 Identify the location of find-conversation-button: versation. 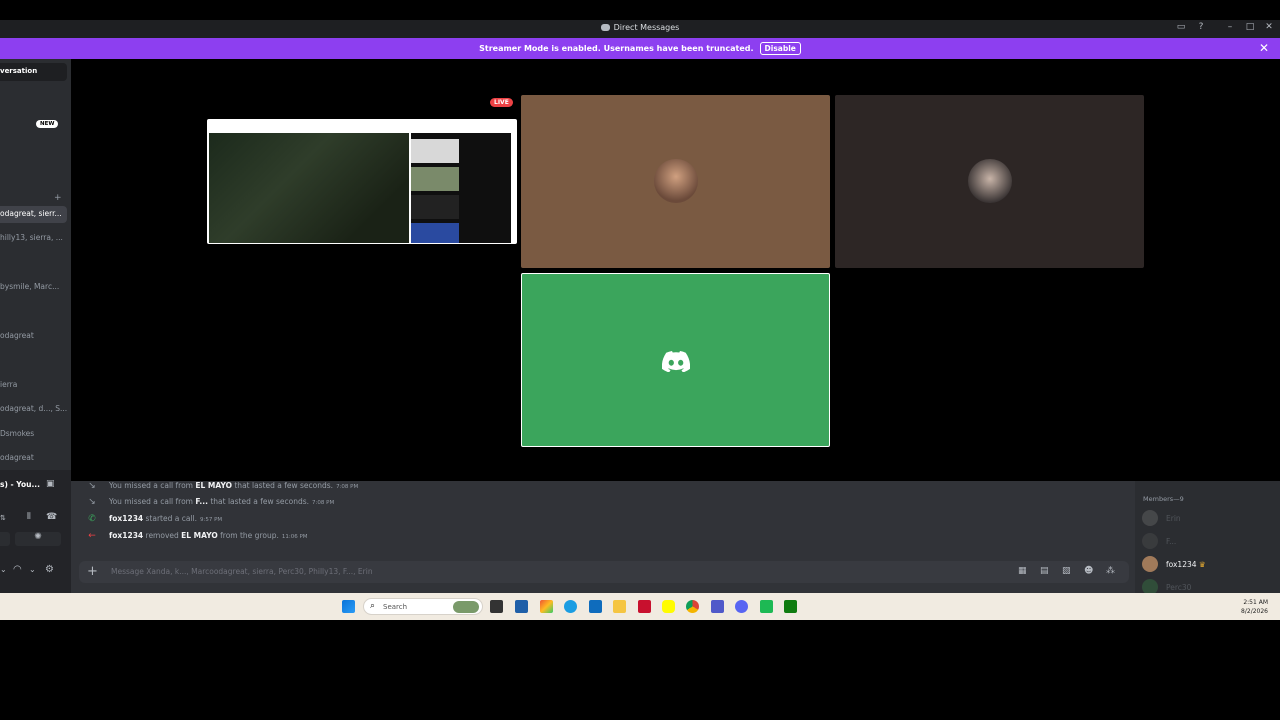
(33, 72).